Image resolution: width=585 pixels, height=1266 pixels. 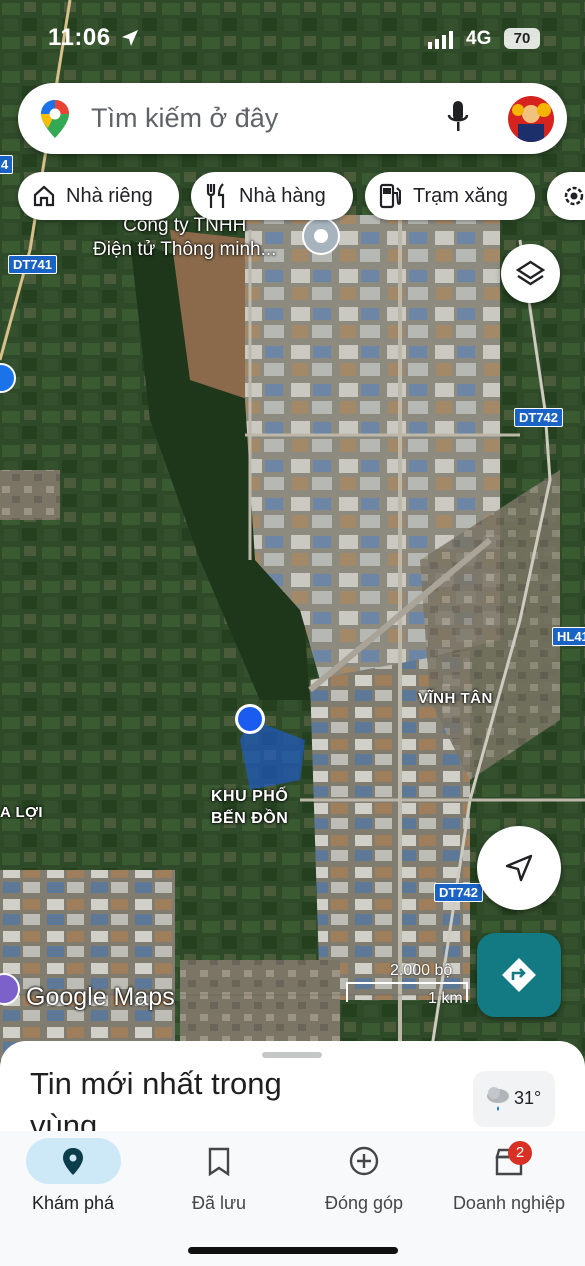 I want to click on road-label-dt741: DT741, so click(x=33, y=264).